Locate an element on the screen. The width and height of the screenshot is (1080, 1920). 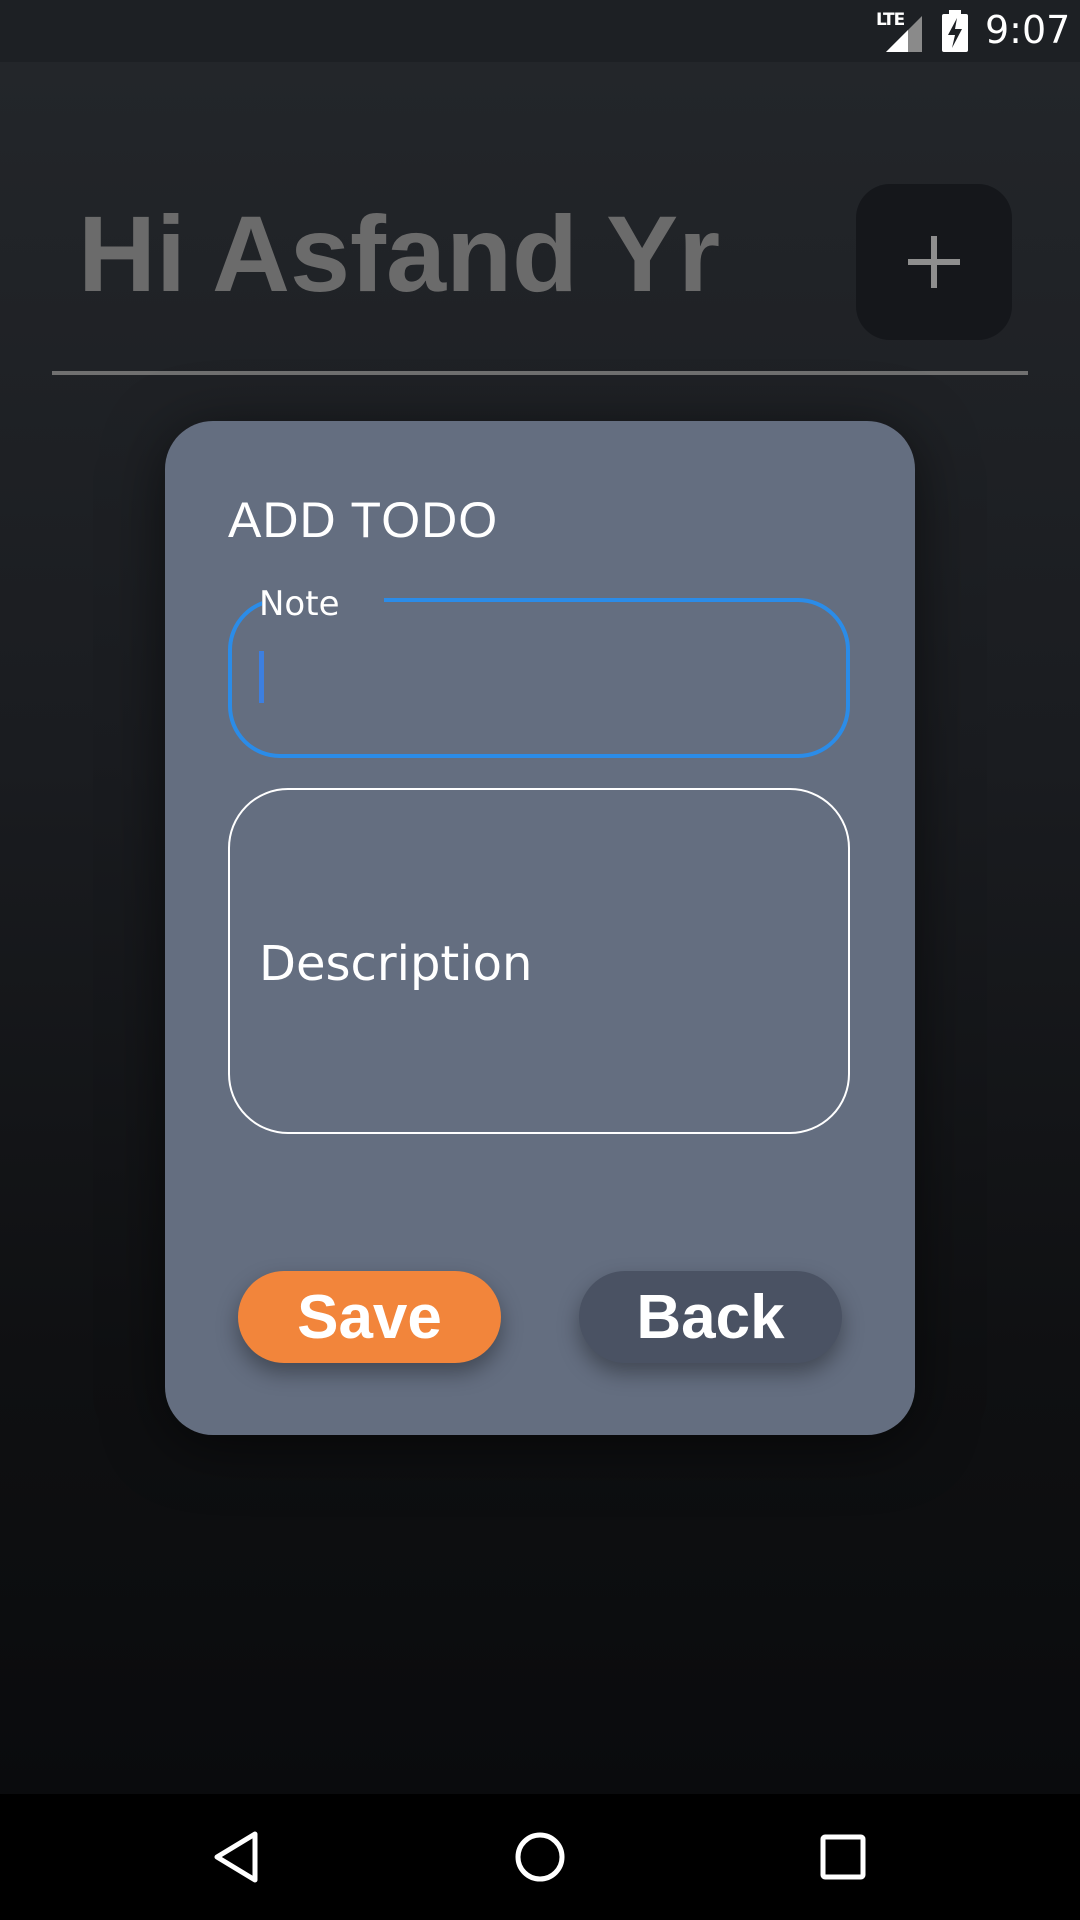
recents-square-icon is located at coordinates (843, 1857).